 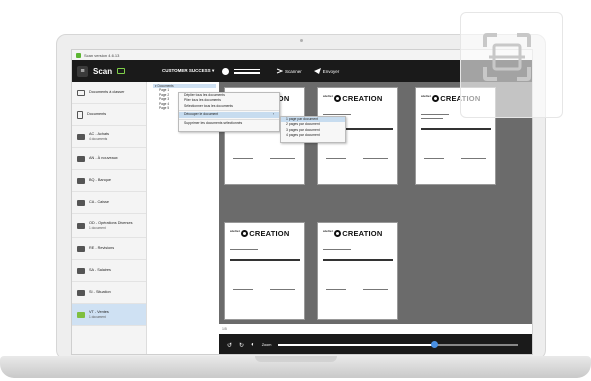 I want to click on rotate-right-icon: ↻, so click(x=241, y=345).